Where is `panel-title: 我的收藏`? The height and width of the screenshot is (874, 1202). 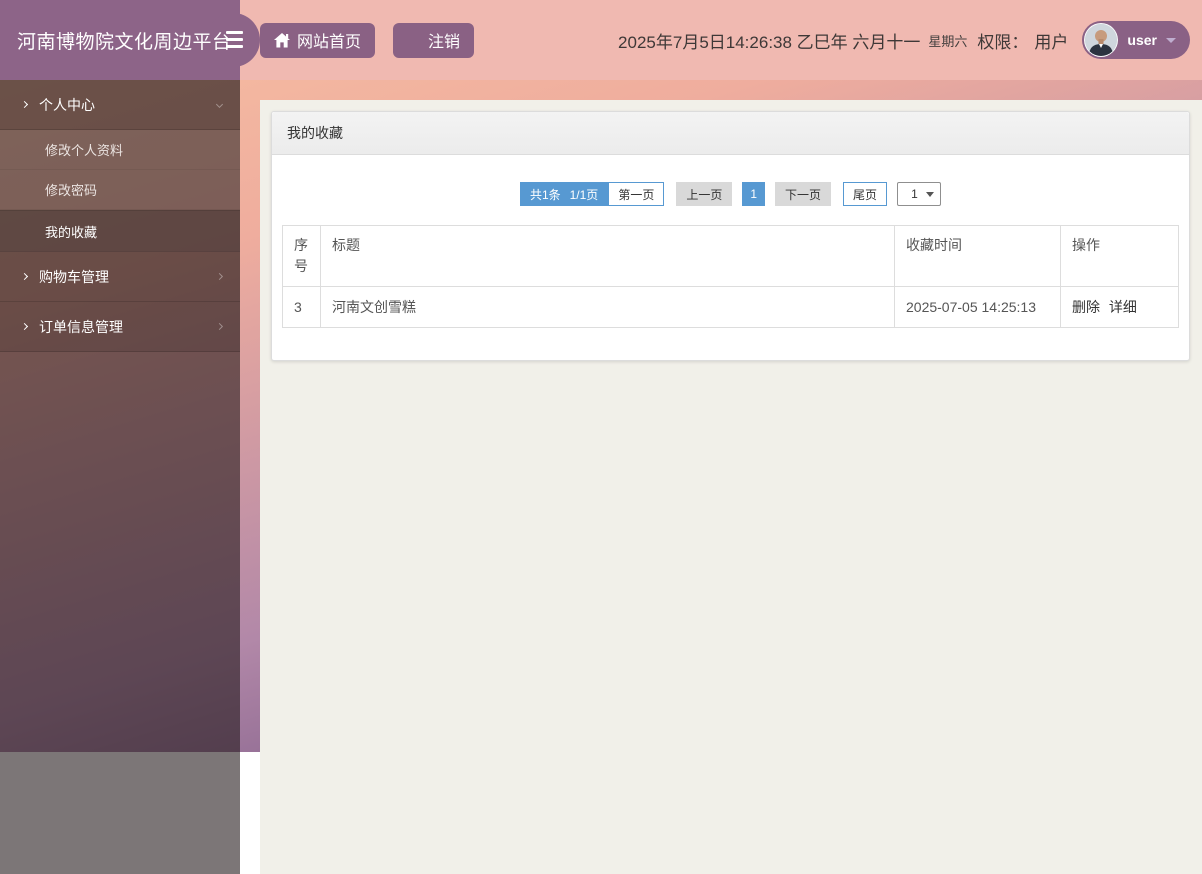
panel-title: 我的收藏 is located at coordinates (730, 133).